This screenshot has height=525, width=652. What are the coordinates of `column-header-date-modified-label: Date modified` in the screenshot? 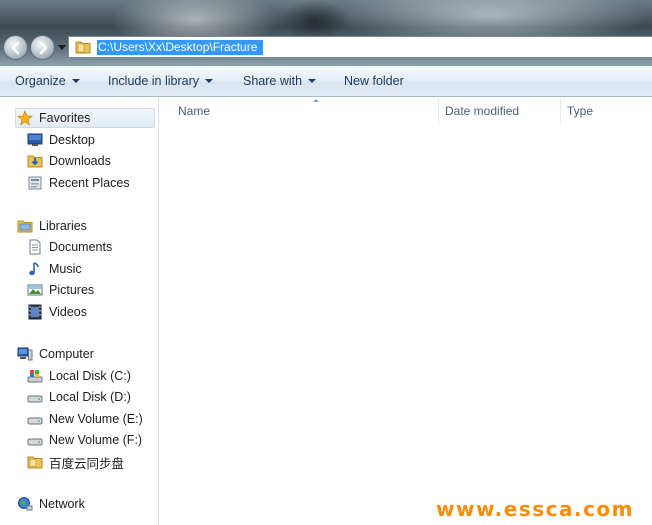 It's located at (482, 110).